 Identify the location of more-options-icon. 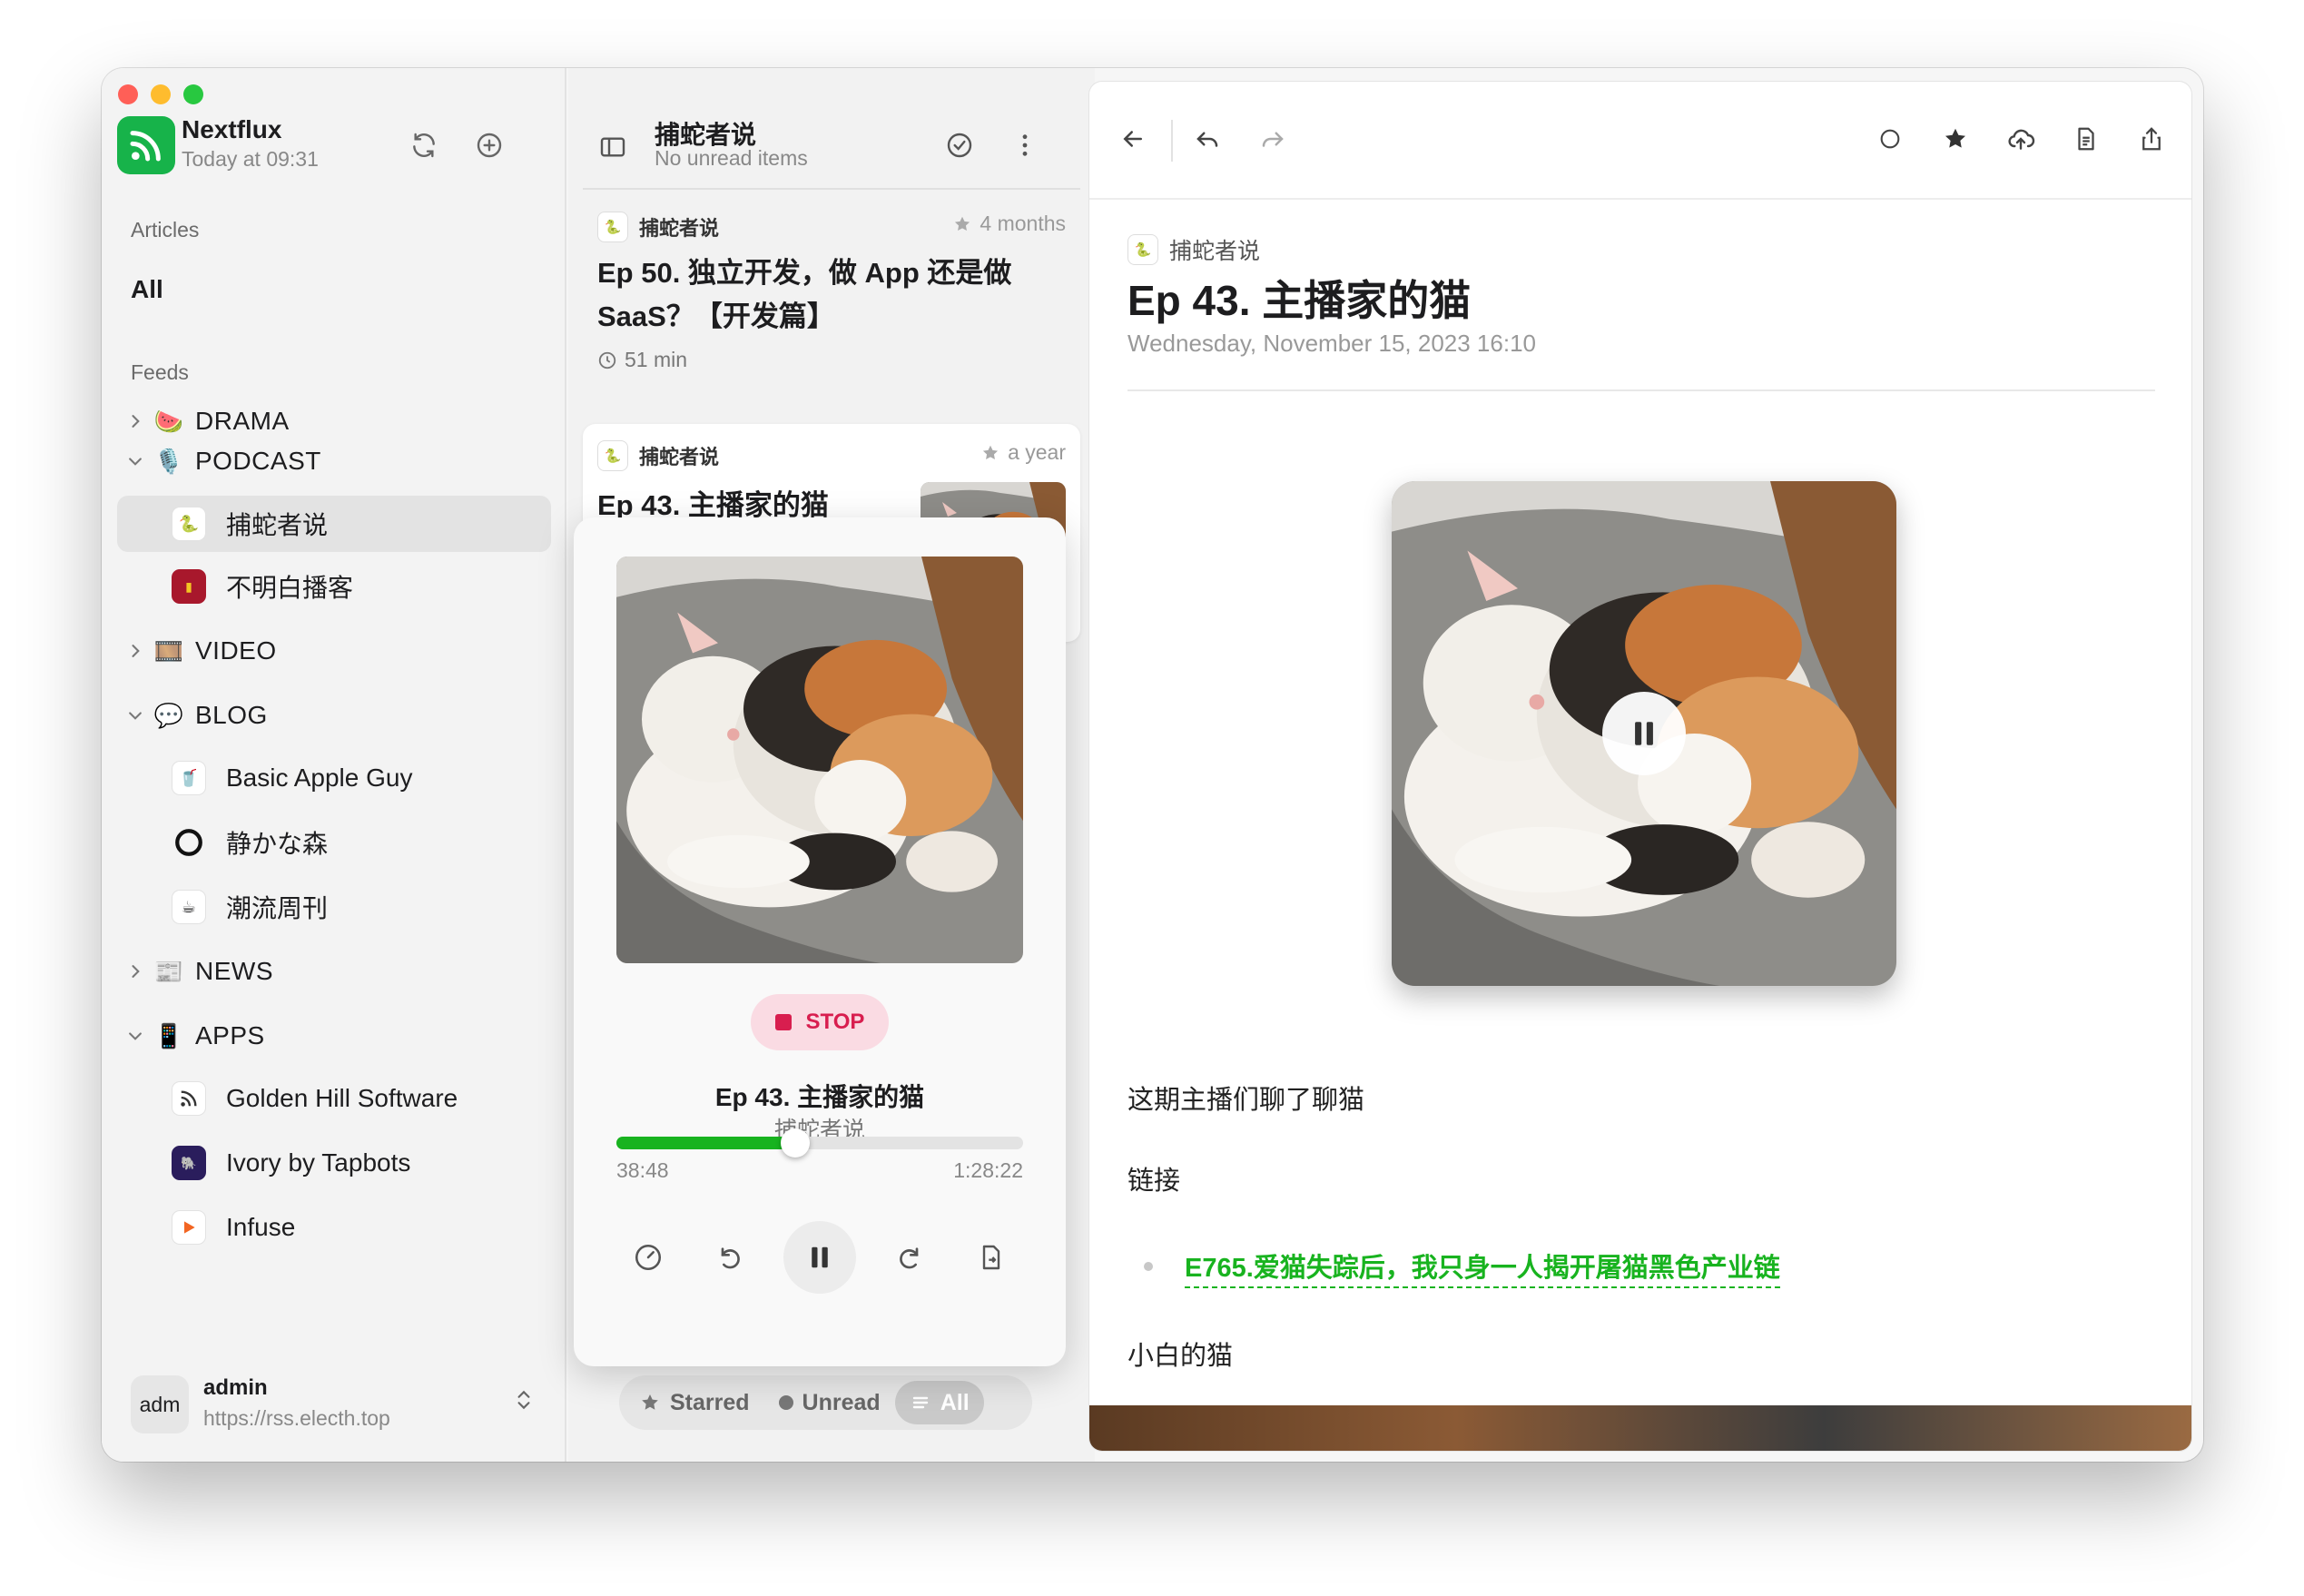
(1025, 145).